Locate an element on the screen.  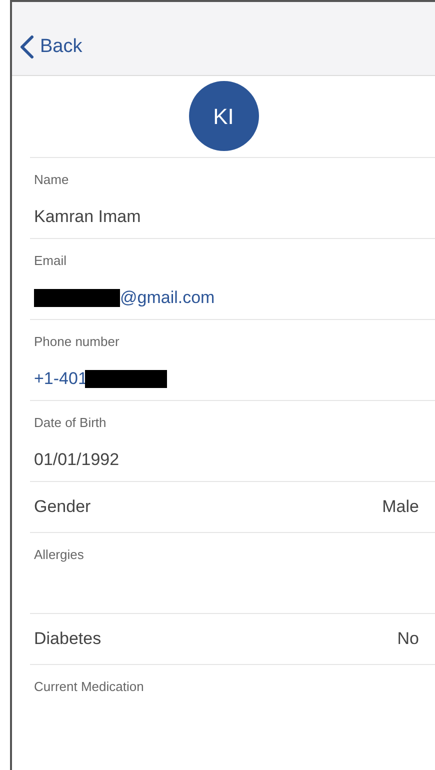
field-link: +1-401 is located at coordinates (61, 379).